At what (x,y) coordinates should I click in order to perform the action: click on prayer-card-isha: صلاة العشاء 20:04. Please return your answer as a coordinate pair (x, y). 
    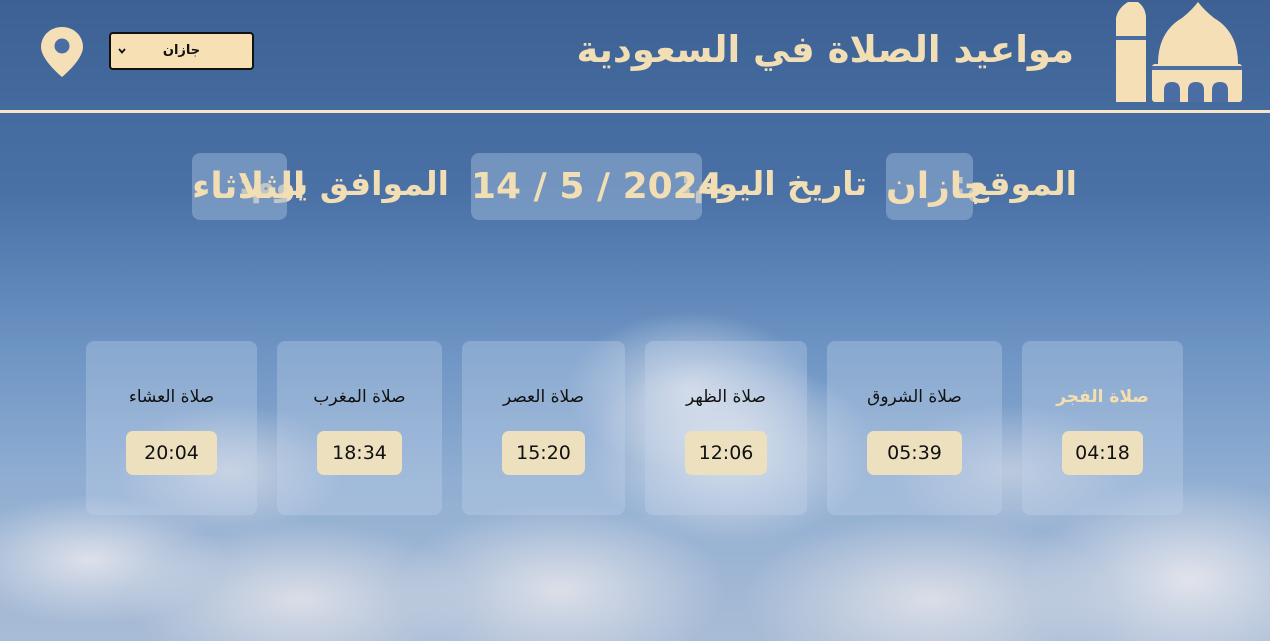
    Looking at the image, I should click on (171, 428).